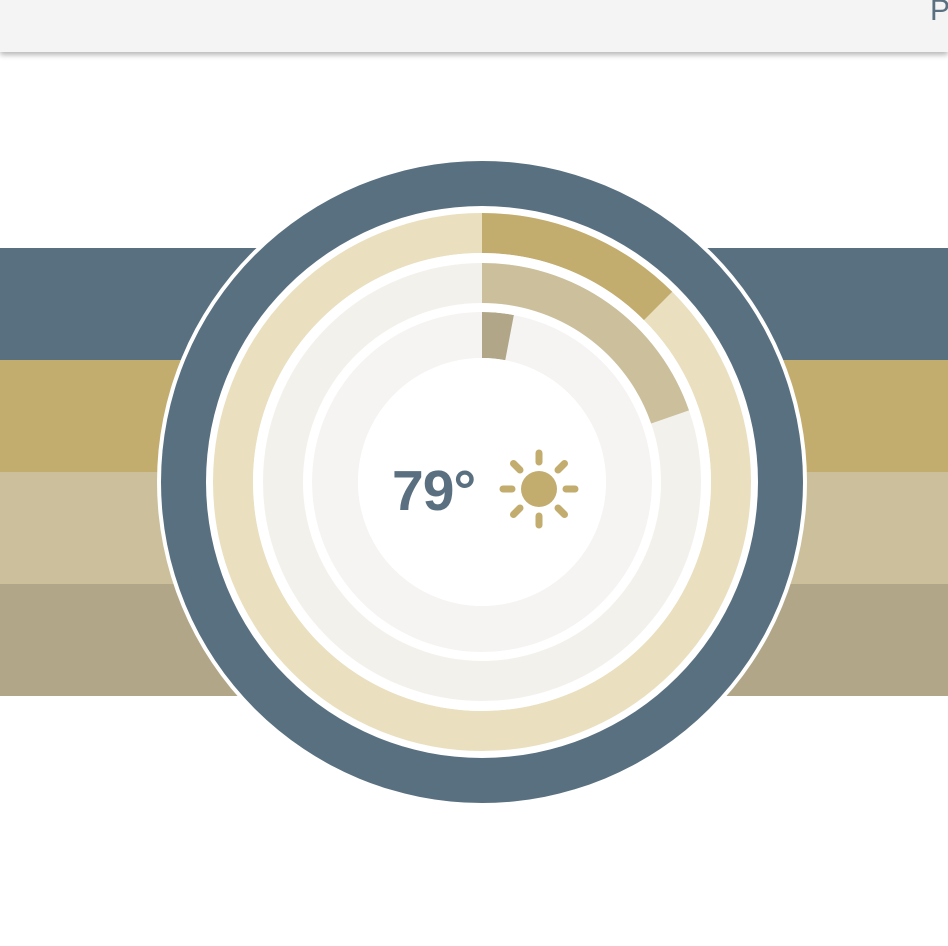 This screenshot has height=946, width=948. Describe the element at coordinates (474, 26) in the screenshot. I see `top-app-bar: P` at that location.